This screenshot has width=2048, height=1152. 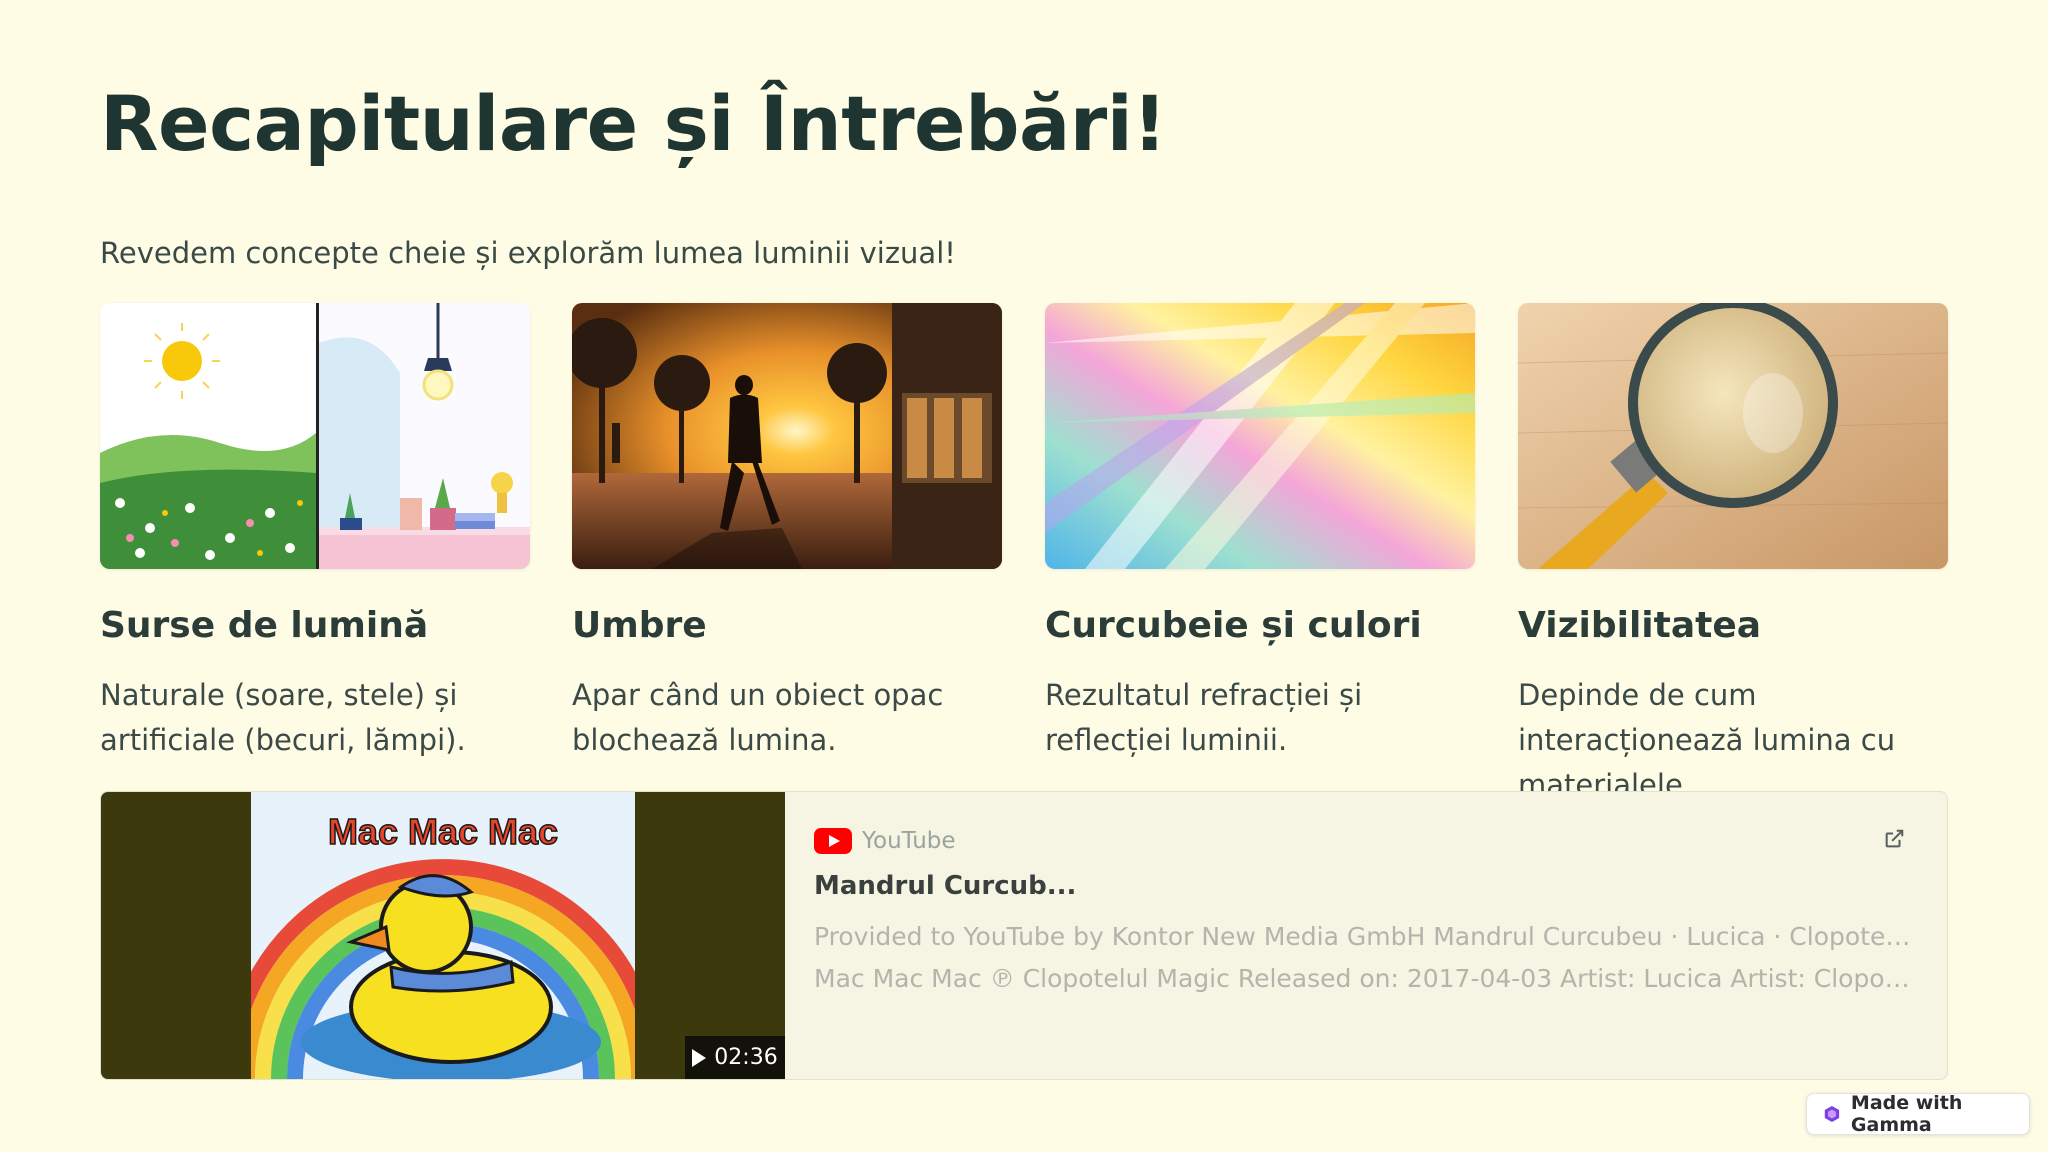 I want to click on card-image-light-sources, so click(x=315, y=436).